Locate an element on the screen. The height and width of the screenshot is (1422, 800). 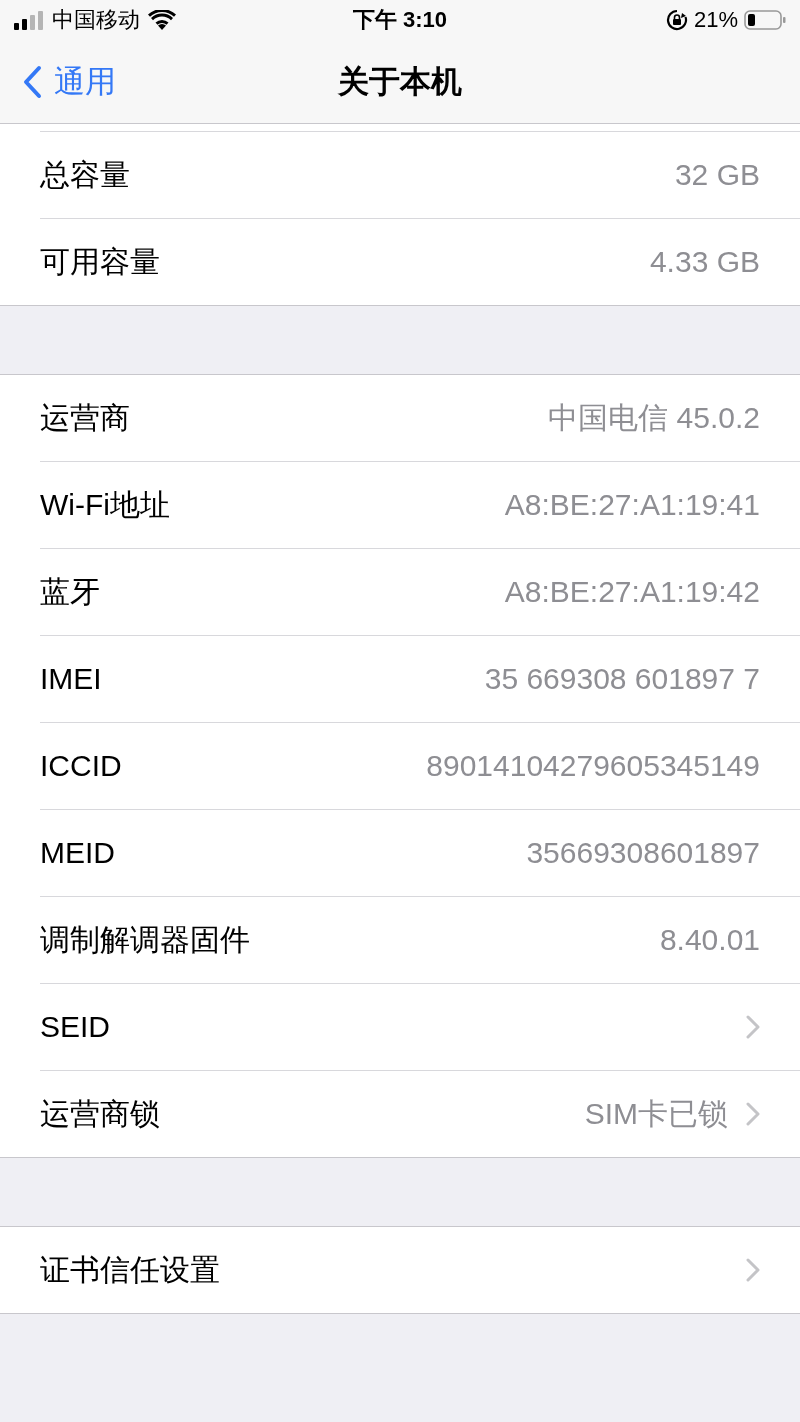
battery-percent: 21% is located at coordinates (715, 20).